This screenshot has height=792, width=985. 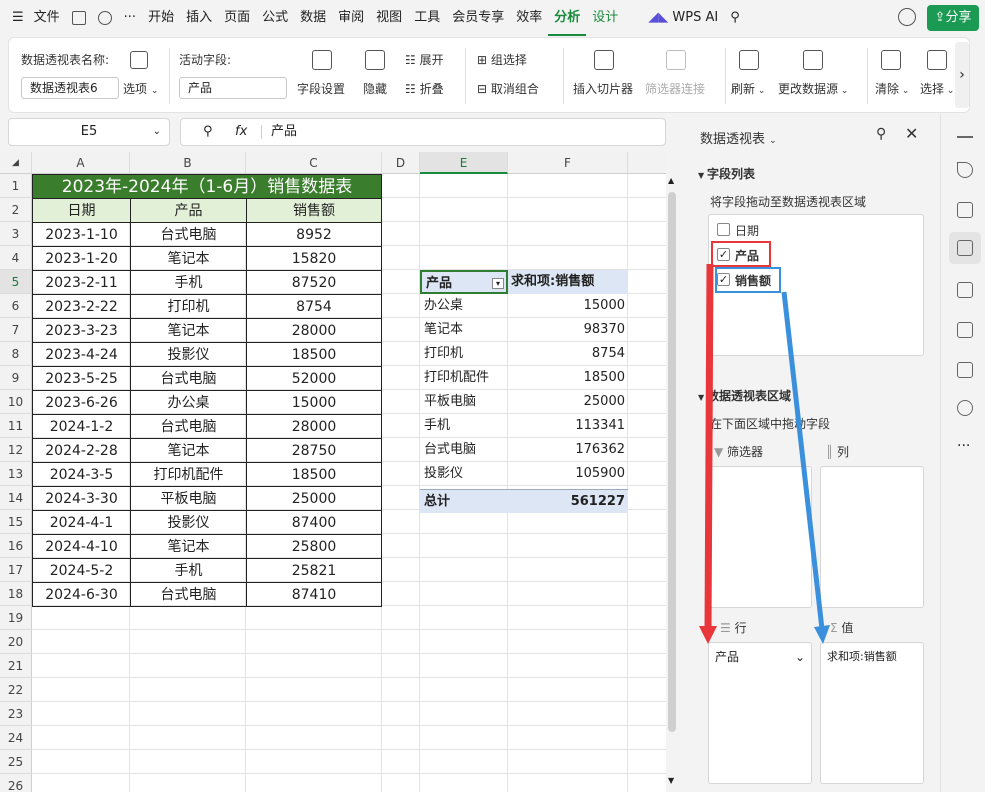 I want to click on col-header-c: C, so click(x=314, y=163).